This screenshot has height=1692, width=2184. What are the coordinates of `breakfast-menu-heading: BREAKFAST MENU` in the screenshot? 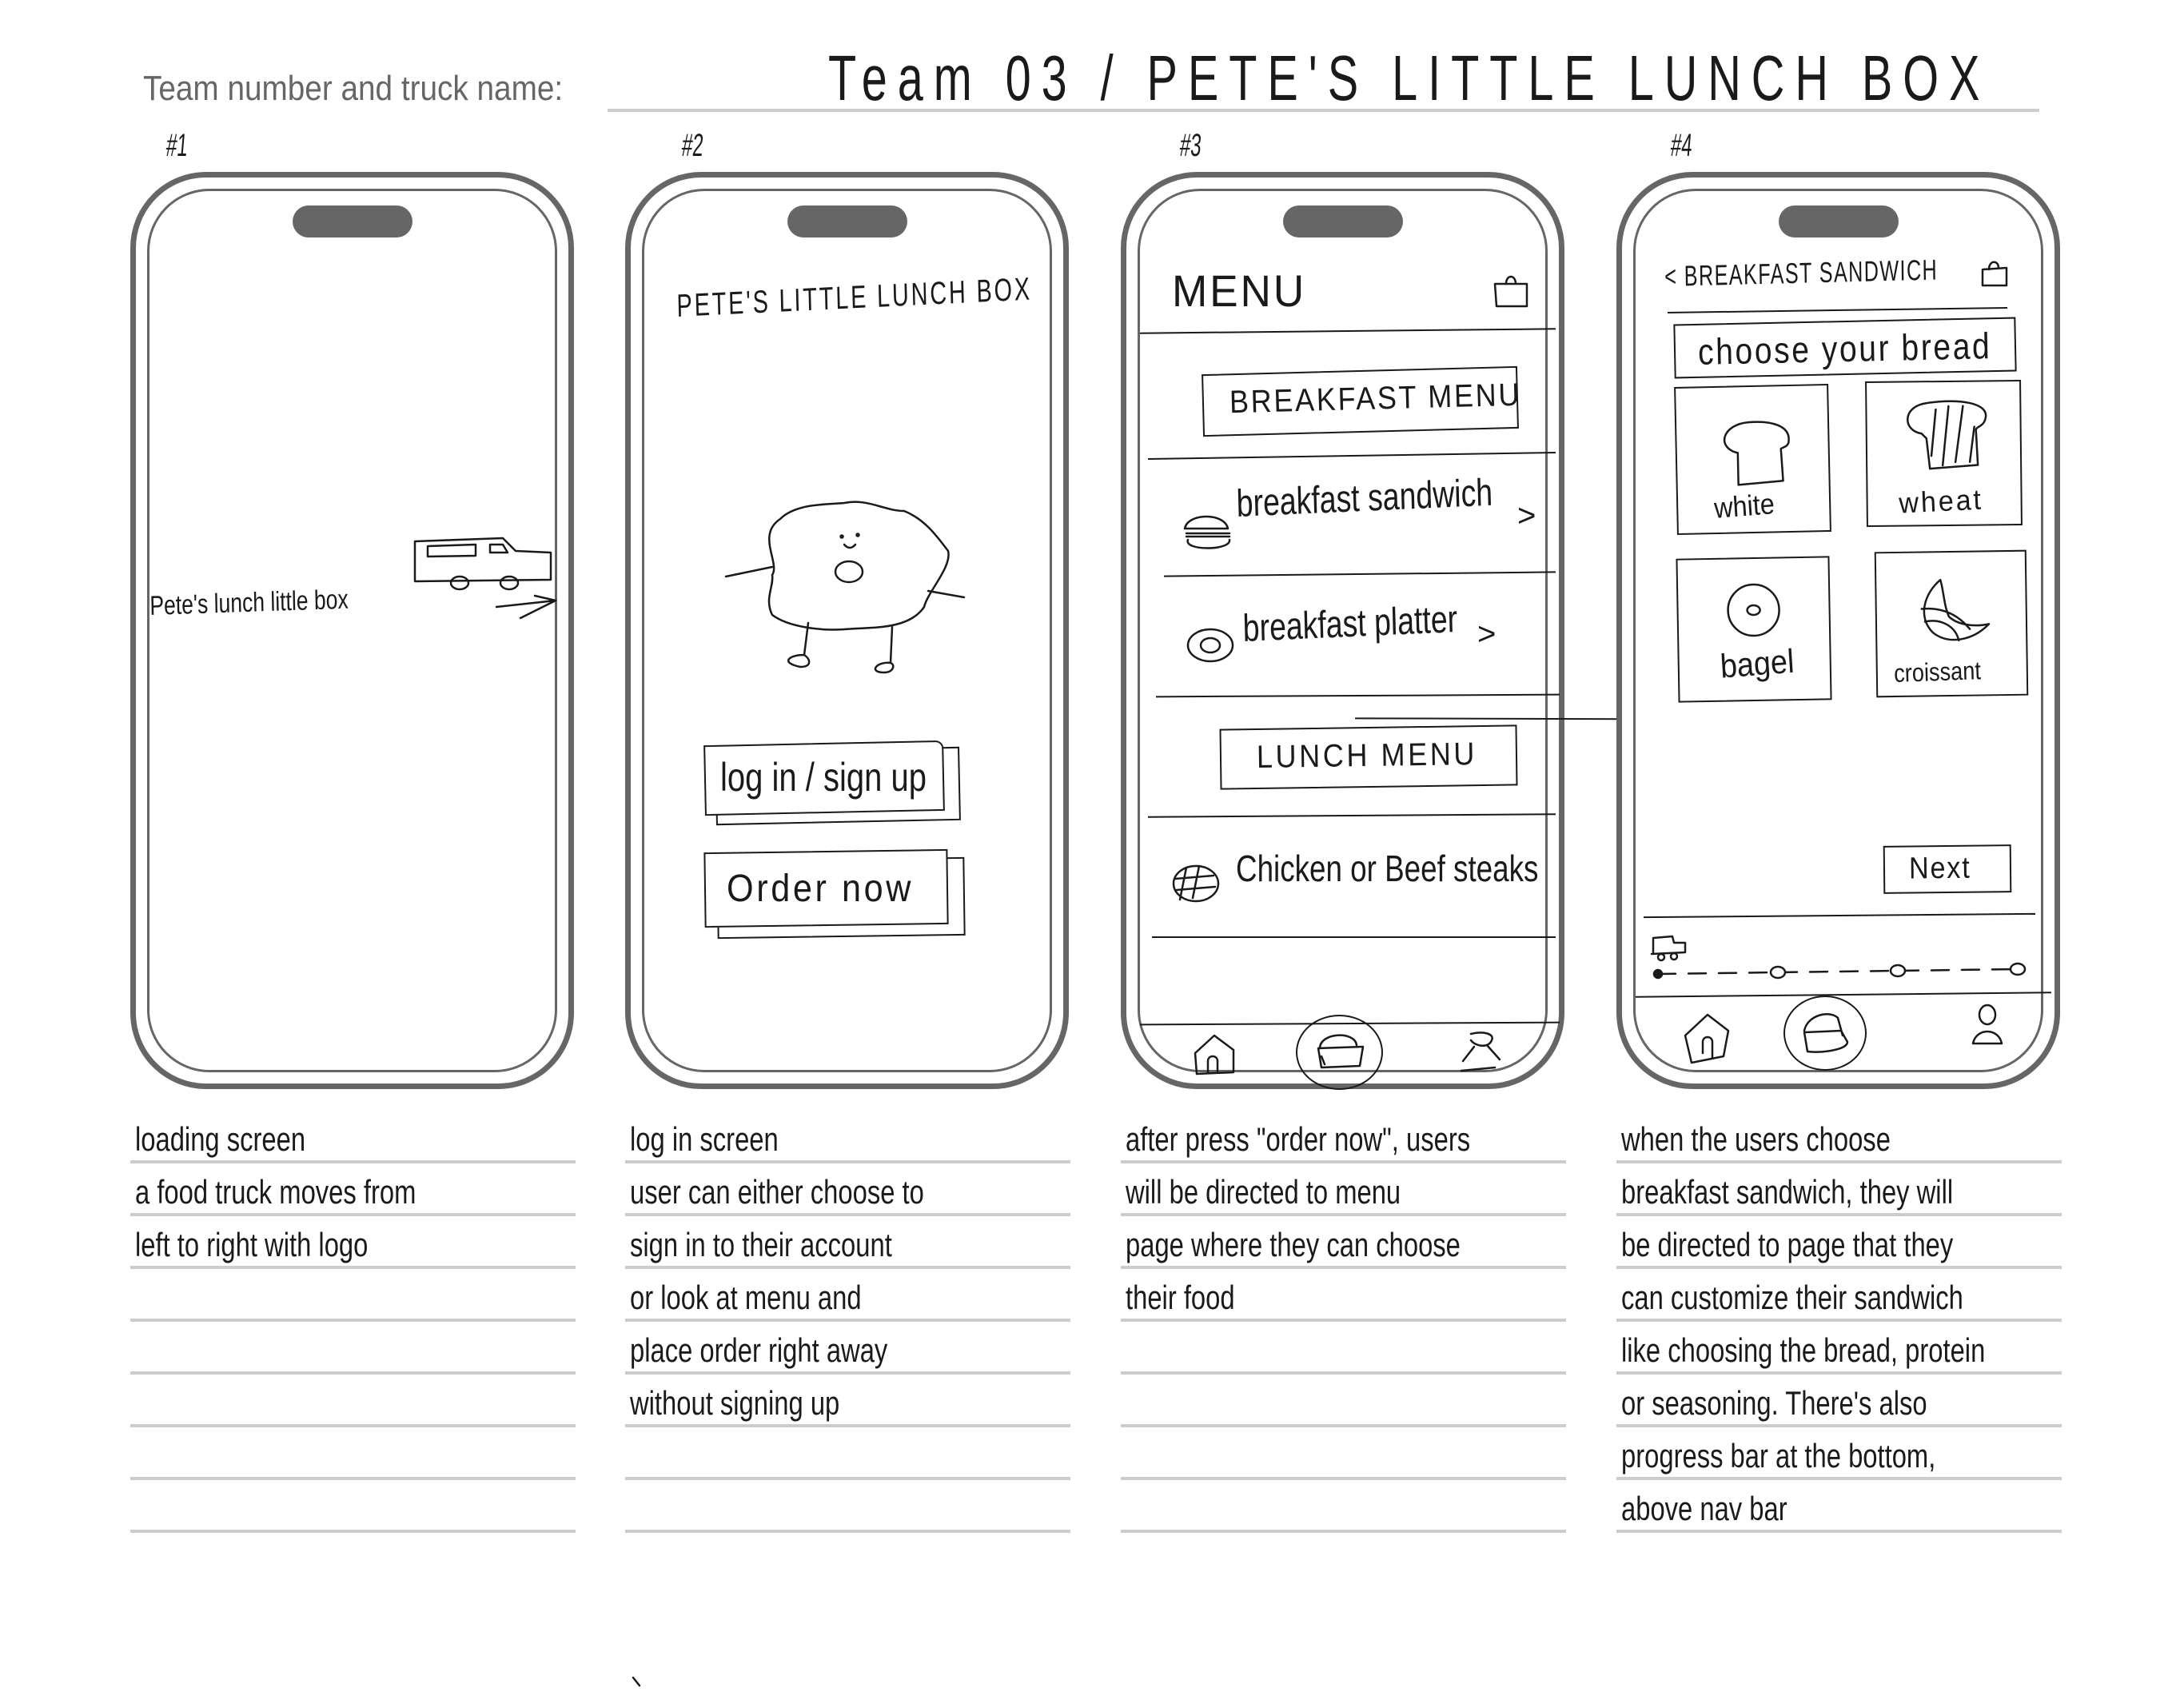 It's located at (1362, 401).